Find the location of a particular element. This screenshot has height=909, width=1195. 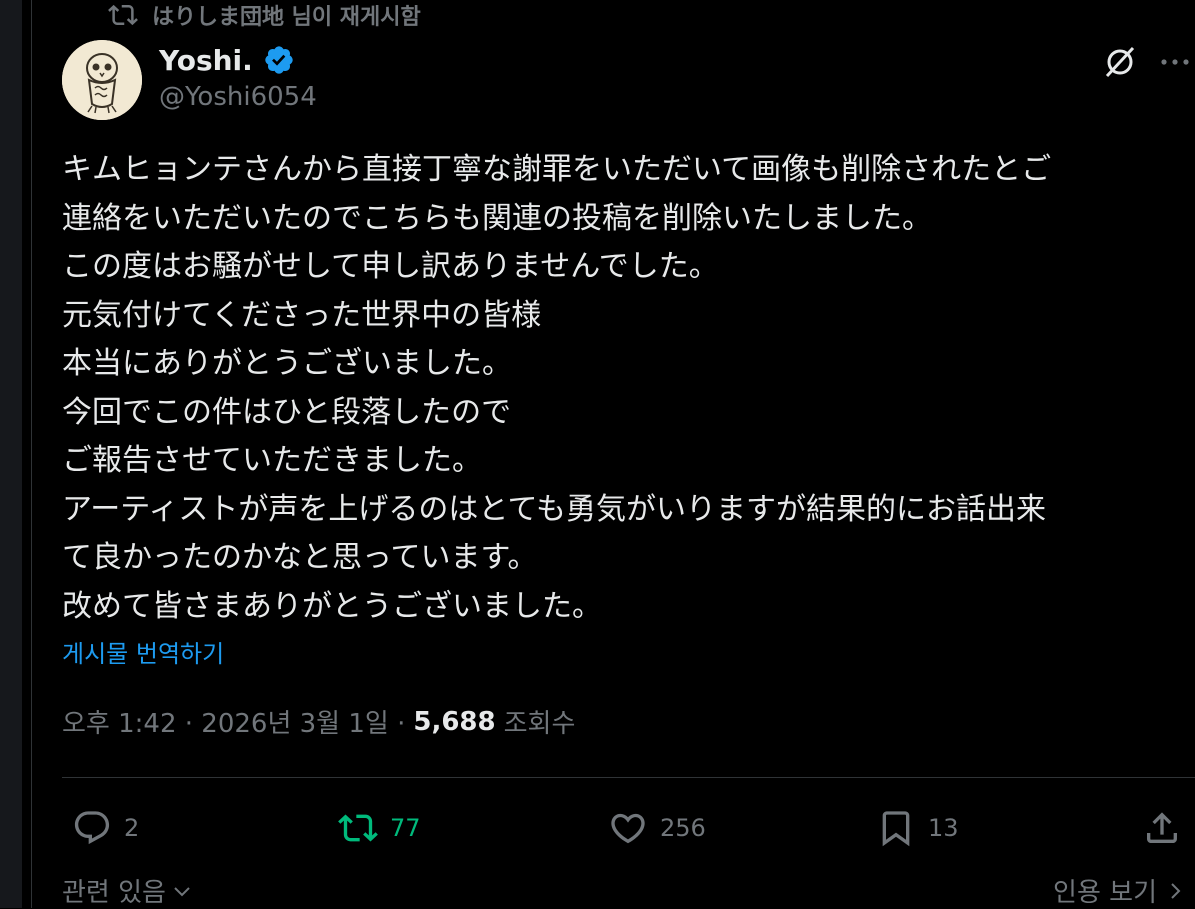

owl-avatar-image is located at coordinates (102, 80).